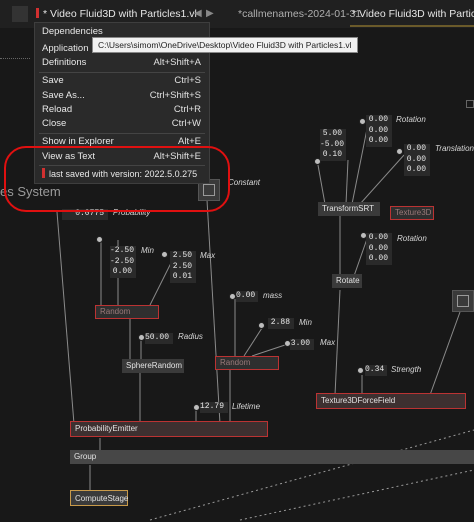  What do you see at coordinates (210, 13) in the screenshot?
I see `forward-arrow-icon: ▶` at bounding box center [210, 13].